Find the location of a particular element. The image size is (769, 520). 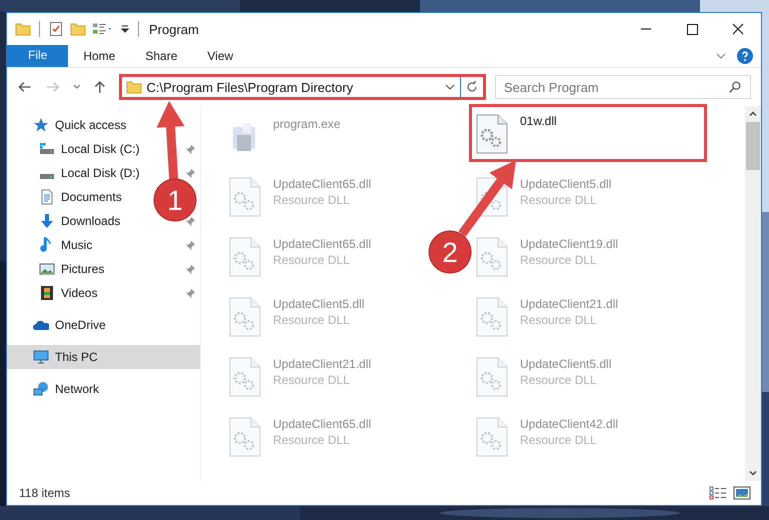

scroll-down-icon is located at coordinates (753, 473).